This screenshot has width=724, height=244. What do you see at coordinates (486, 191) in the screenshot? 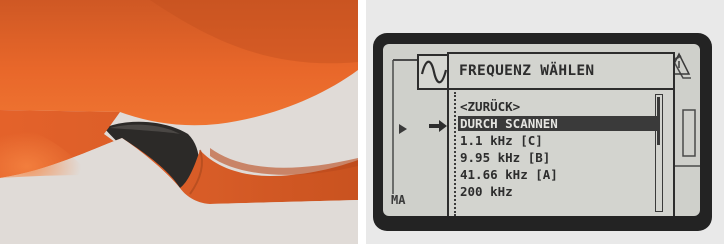
I see `menu-item-freq-4: 200 kHz` at bounding box center [486, 191].